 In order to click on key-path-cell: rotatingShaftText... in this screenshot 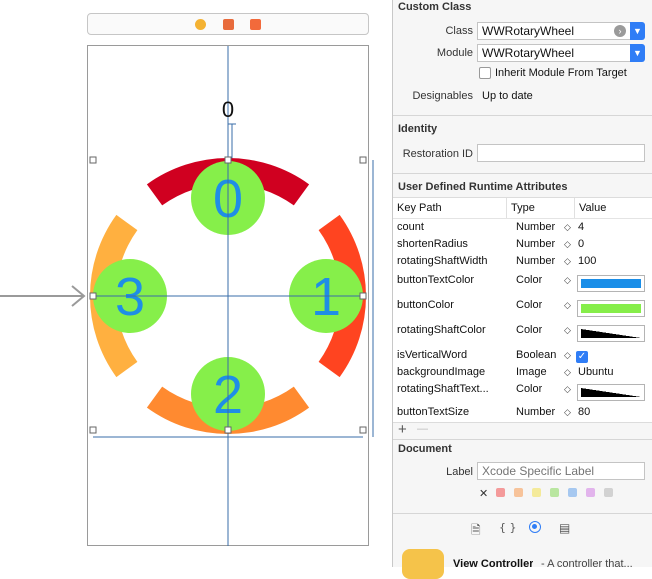, I will do `click(450, 389)`.